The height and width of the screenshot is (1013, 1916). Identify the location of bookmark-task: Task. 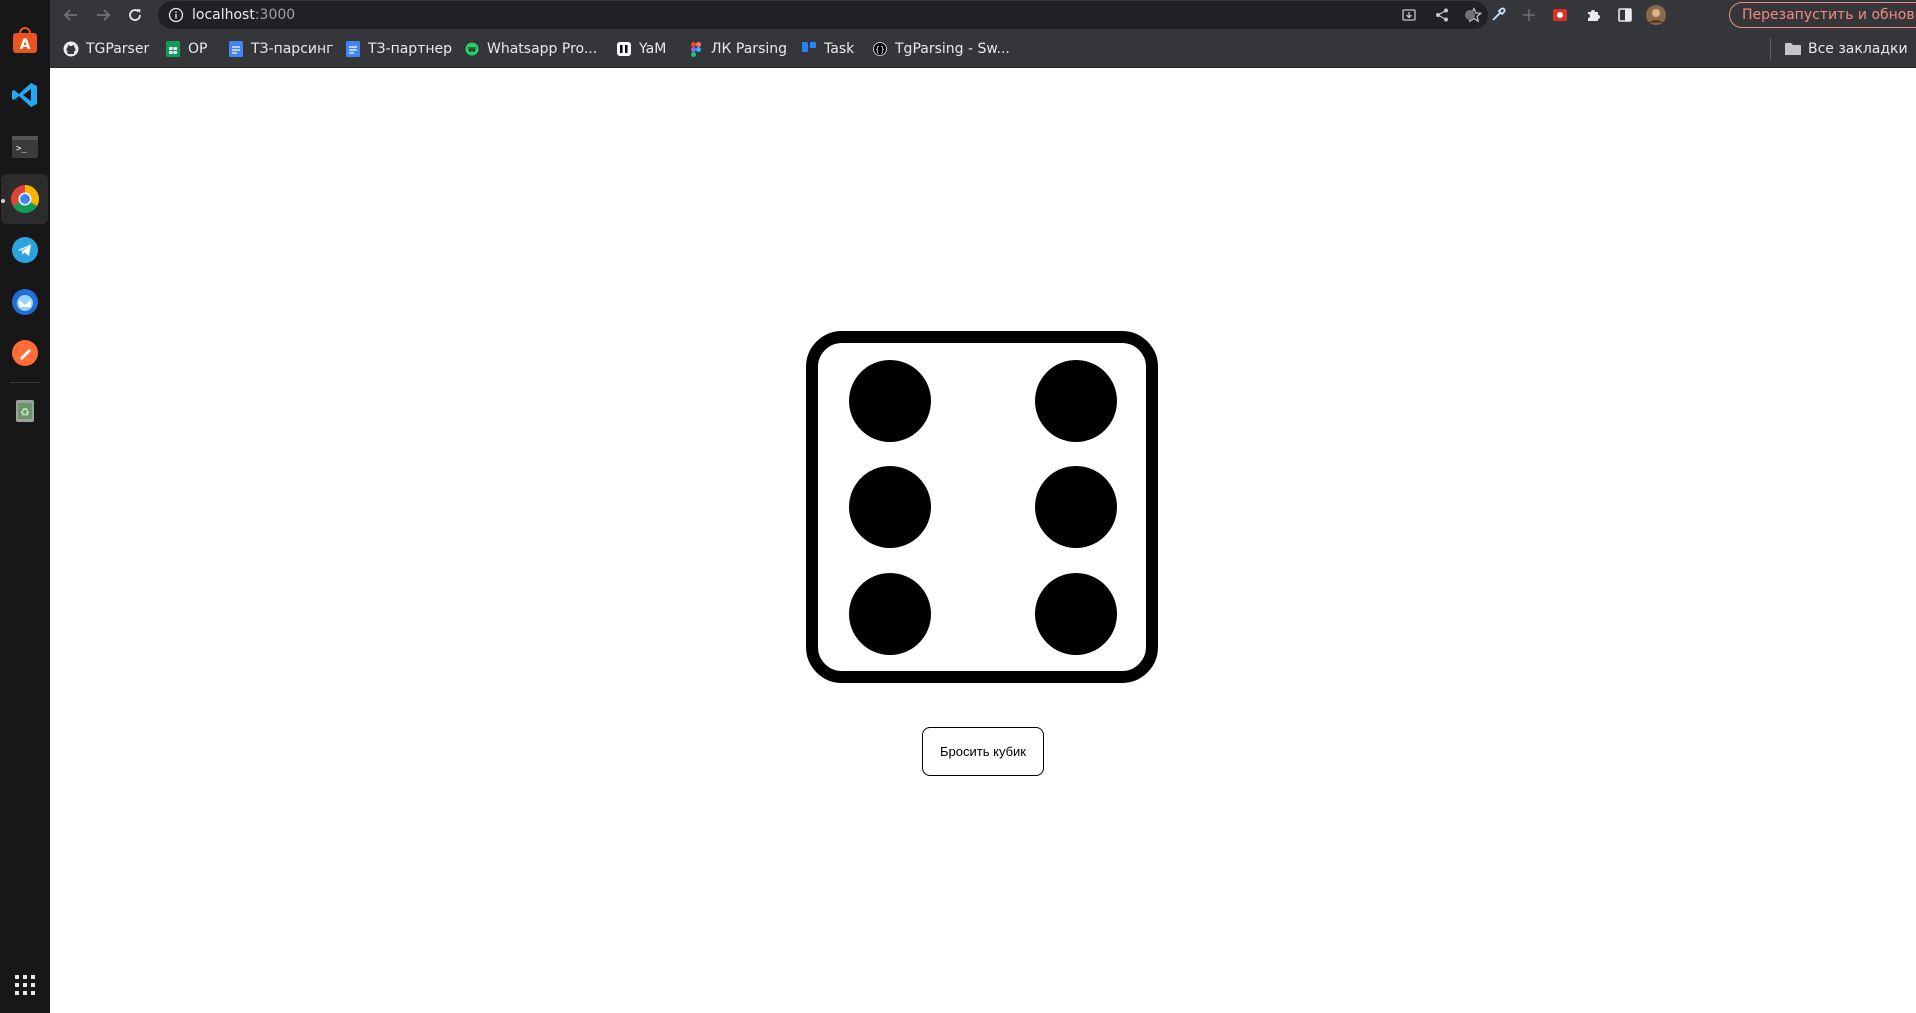
(827, 49).